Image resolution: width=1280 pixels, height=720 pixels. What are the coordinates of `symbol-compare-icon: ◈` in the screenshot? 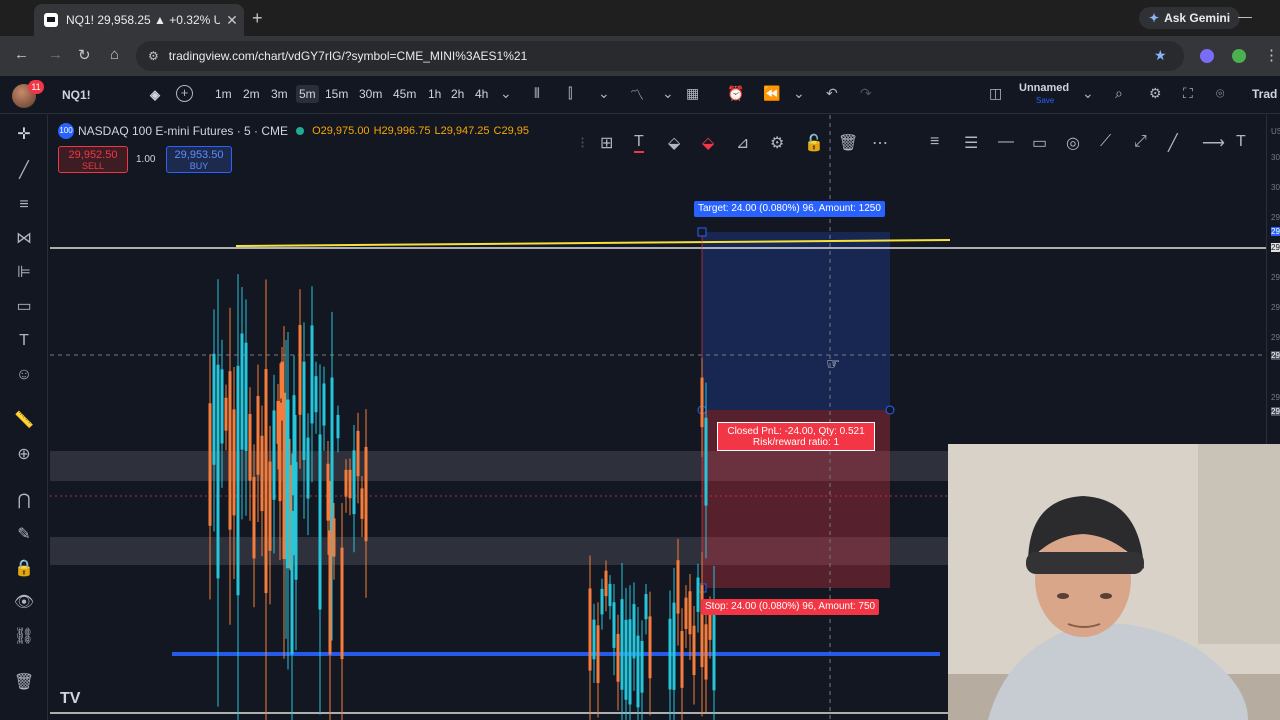 It's located at (155, 95).